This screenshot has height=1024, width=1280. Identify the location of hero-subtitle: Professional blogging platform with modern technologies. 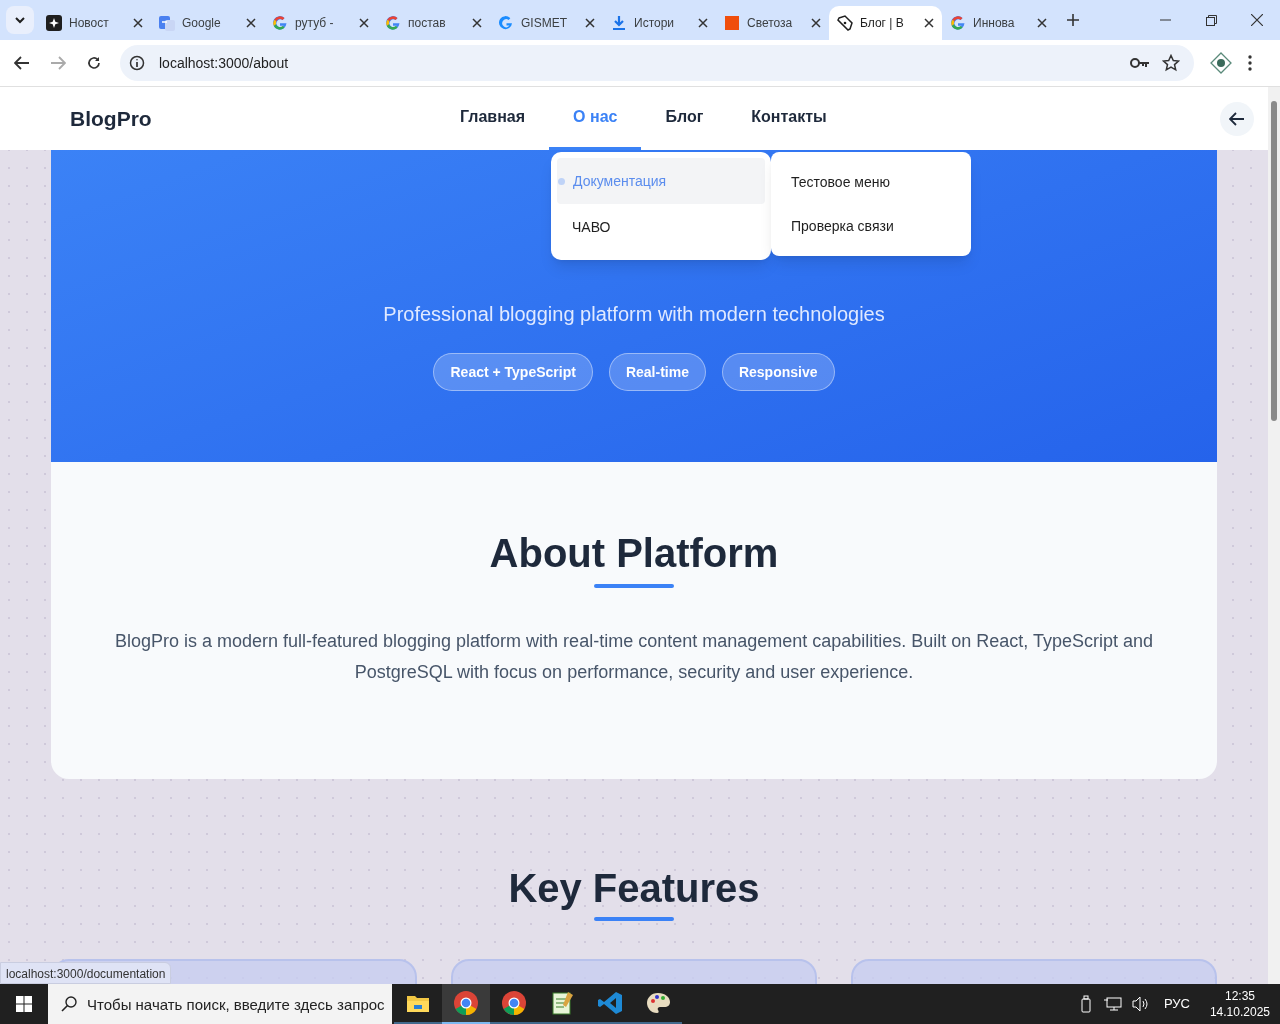
(634, 314).